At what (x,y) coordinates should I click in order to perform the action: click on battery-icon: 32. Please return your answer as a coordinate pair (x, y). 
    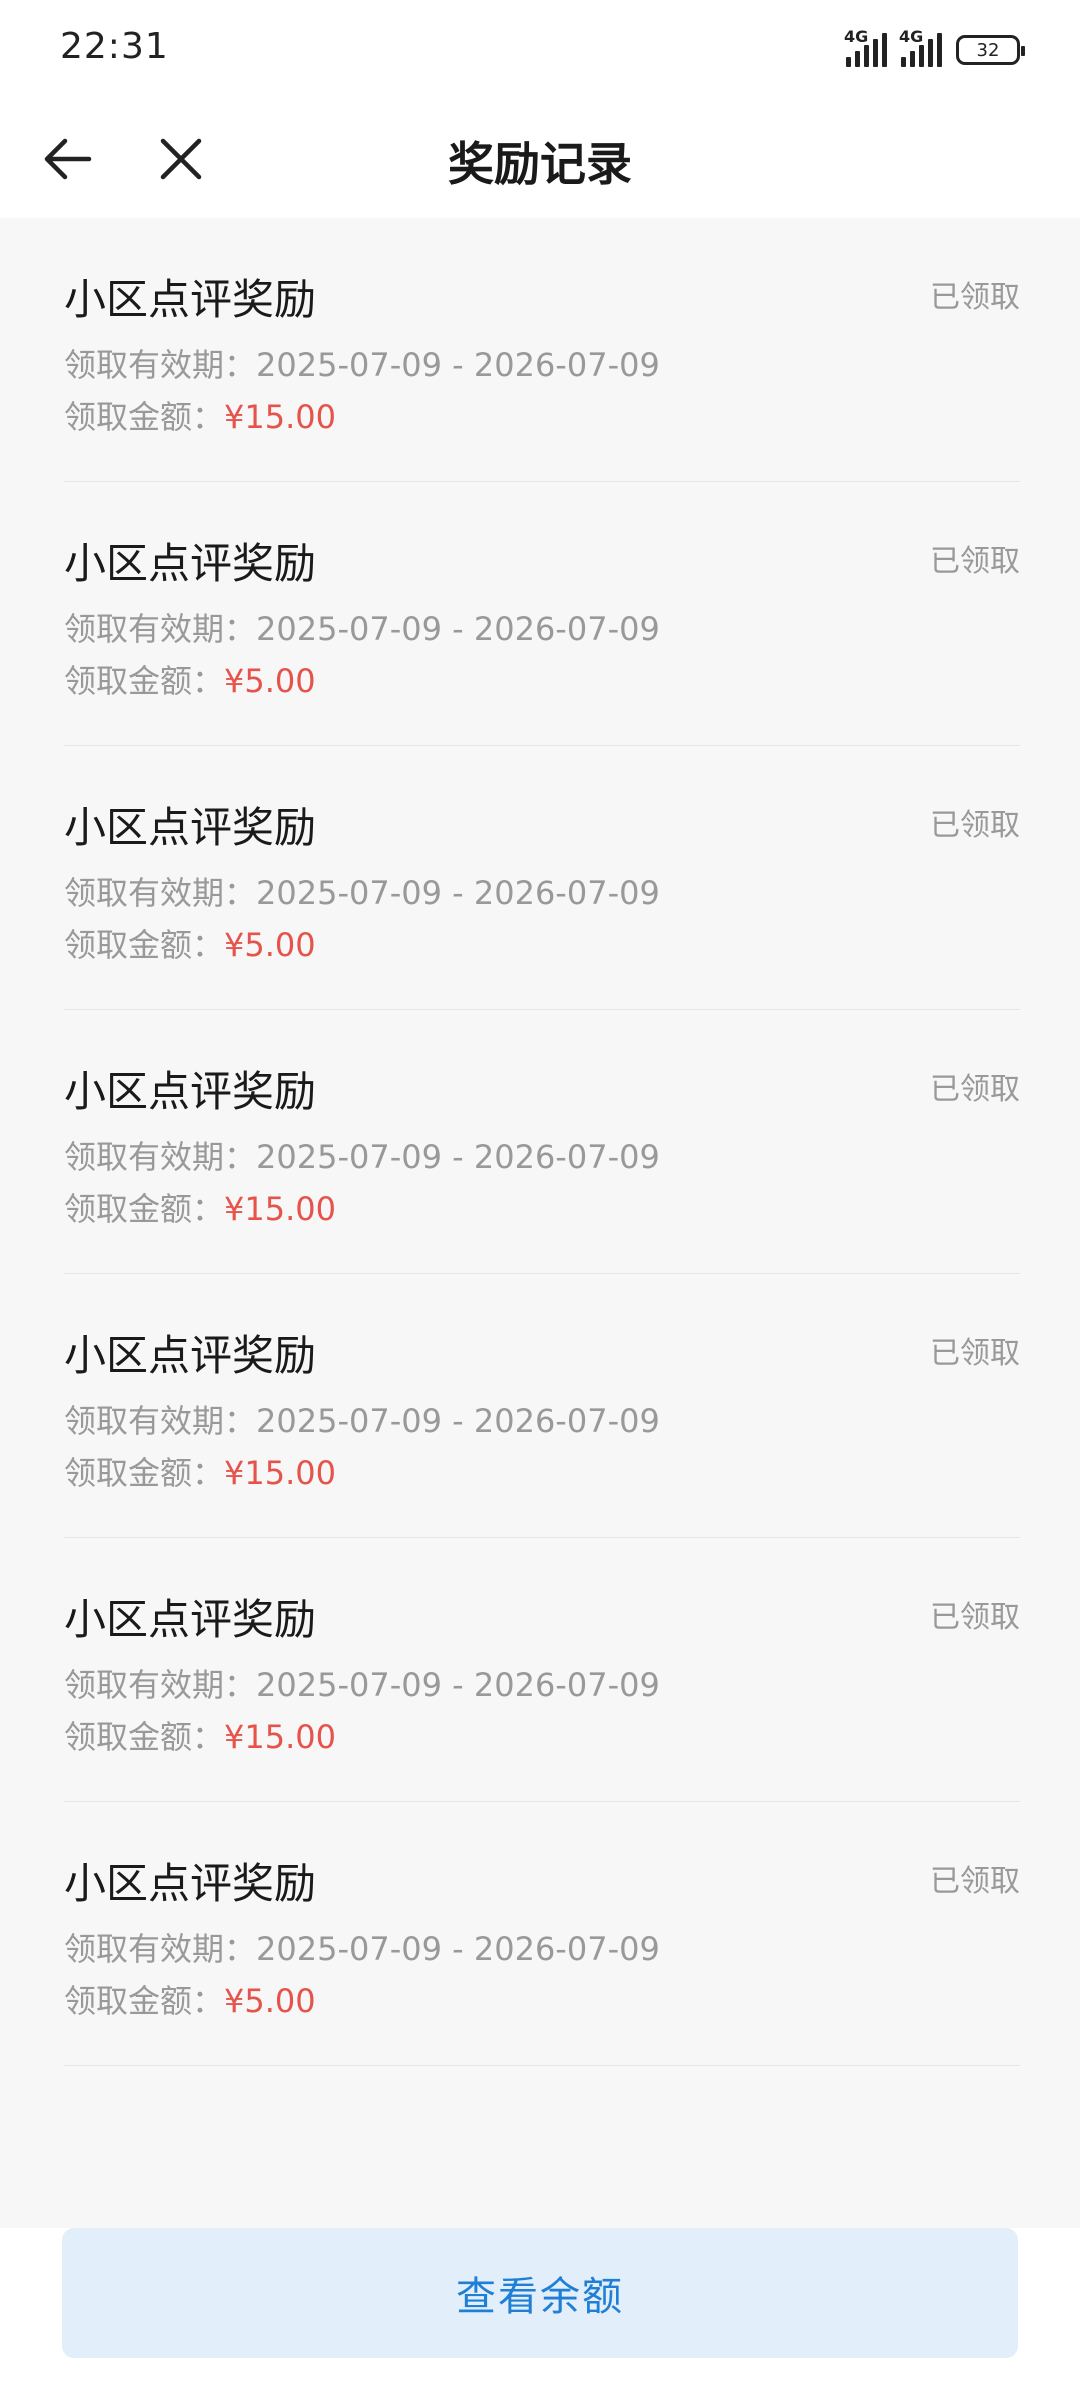
    Looking at the image, I should click on (990, 50).